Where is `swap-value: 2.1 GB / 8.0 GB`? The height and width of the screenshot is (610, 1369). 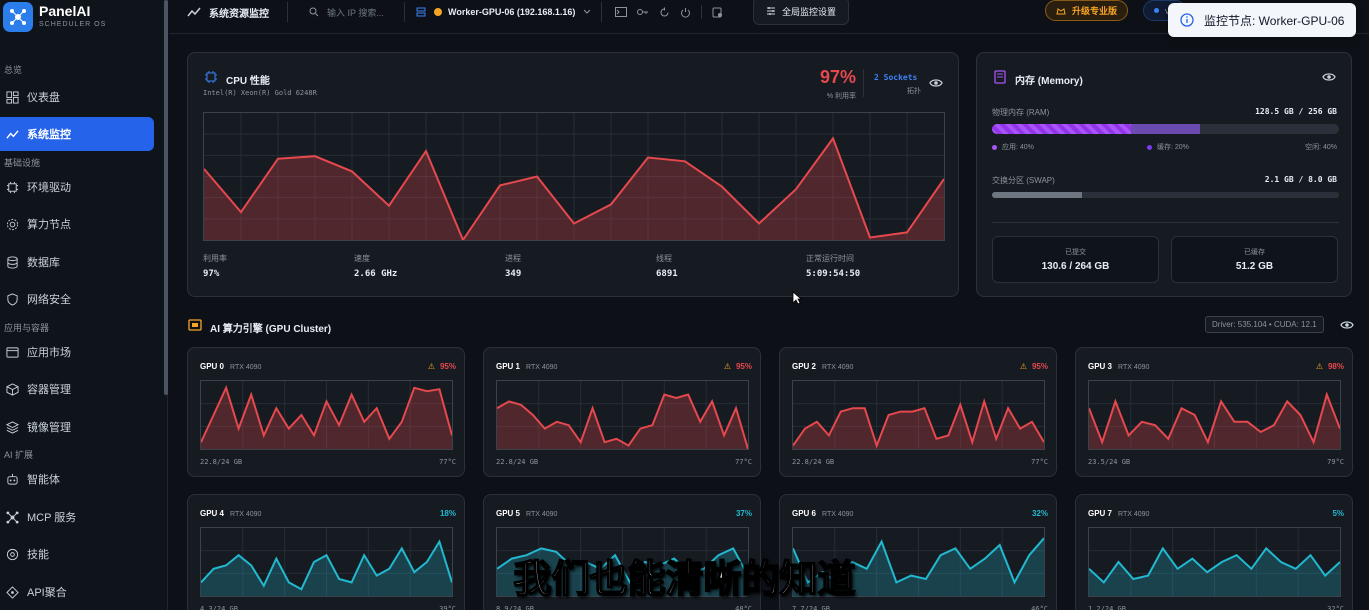 swap-value: 2.1 GB / 8.0 GB is located at coordinates (1300, 179).